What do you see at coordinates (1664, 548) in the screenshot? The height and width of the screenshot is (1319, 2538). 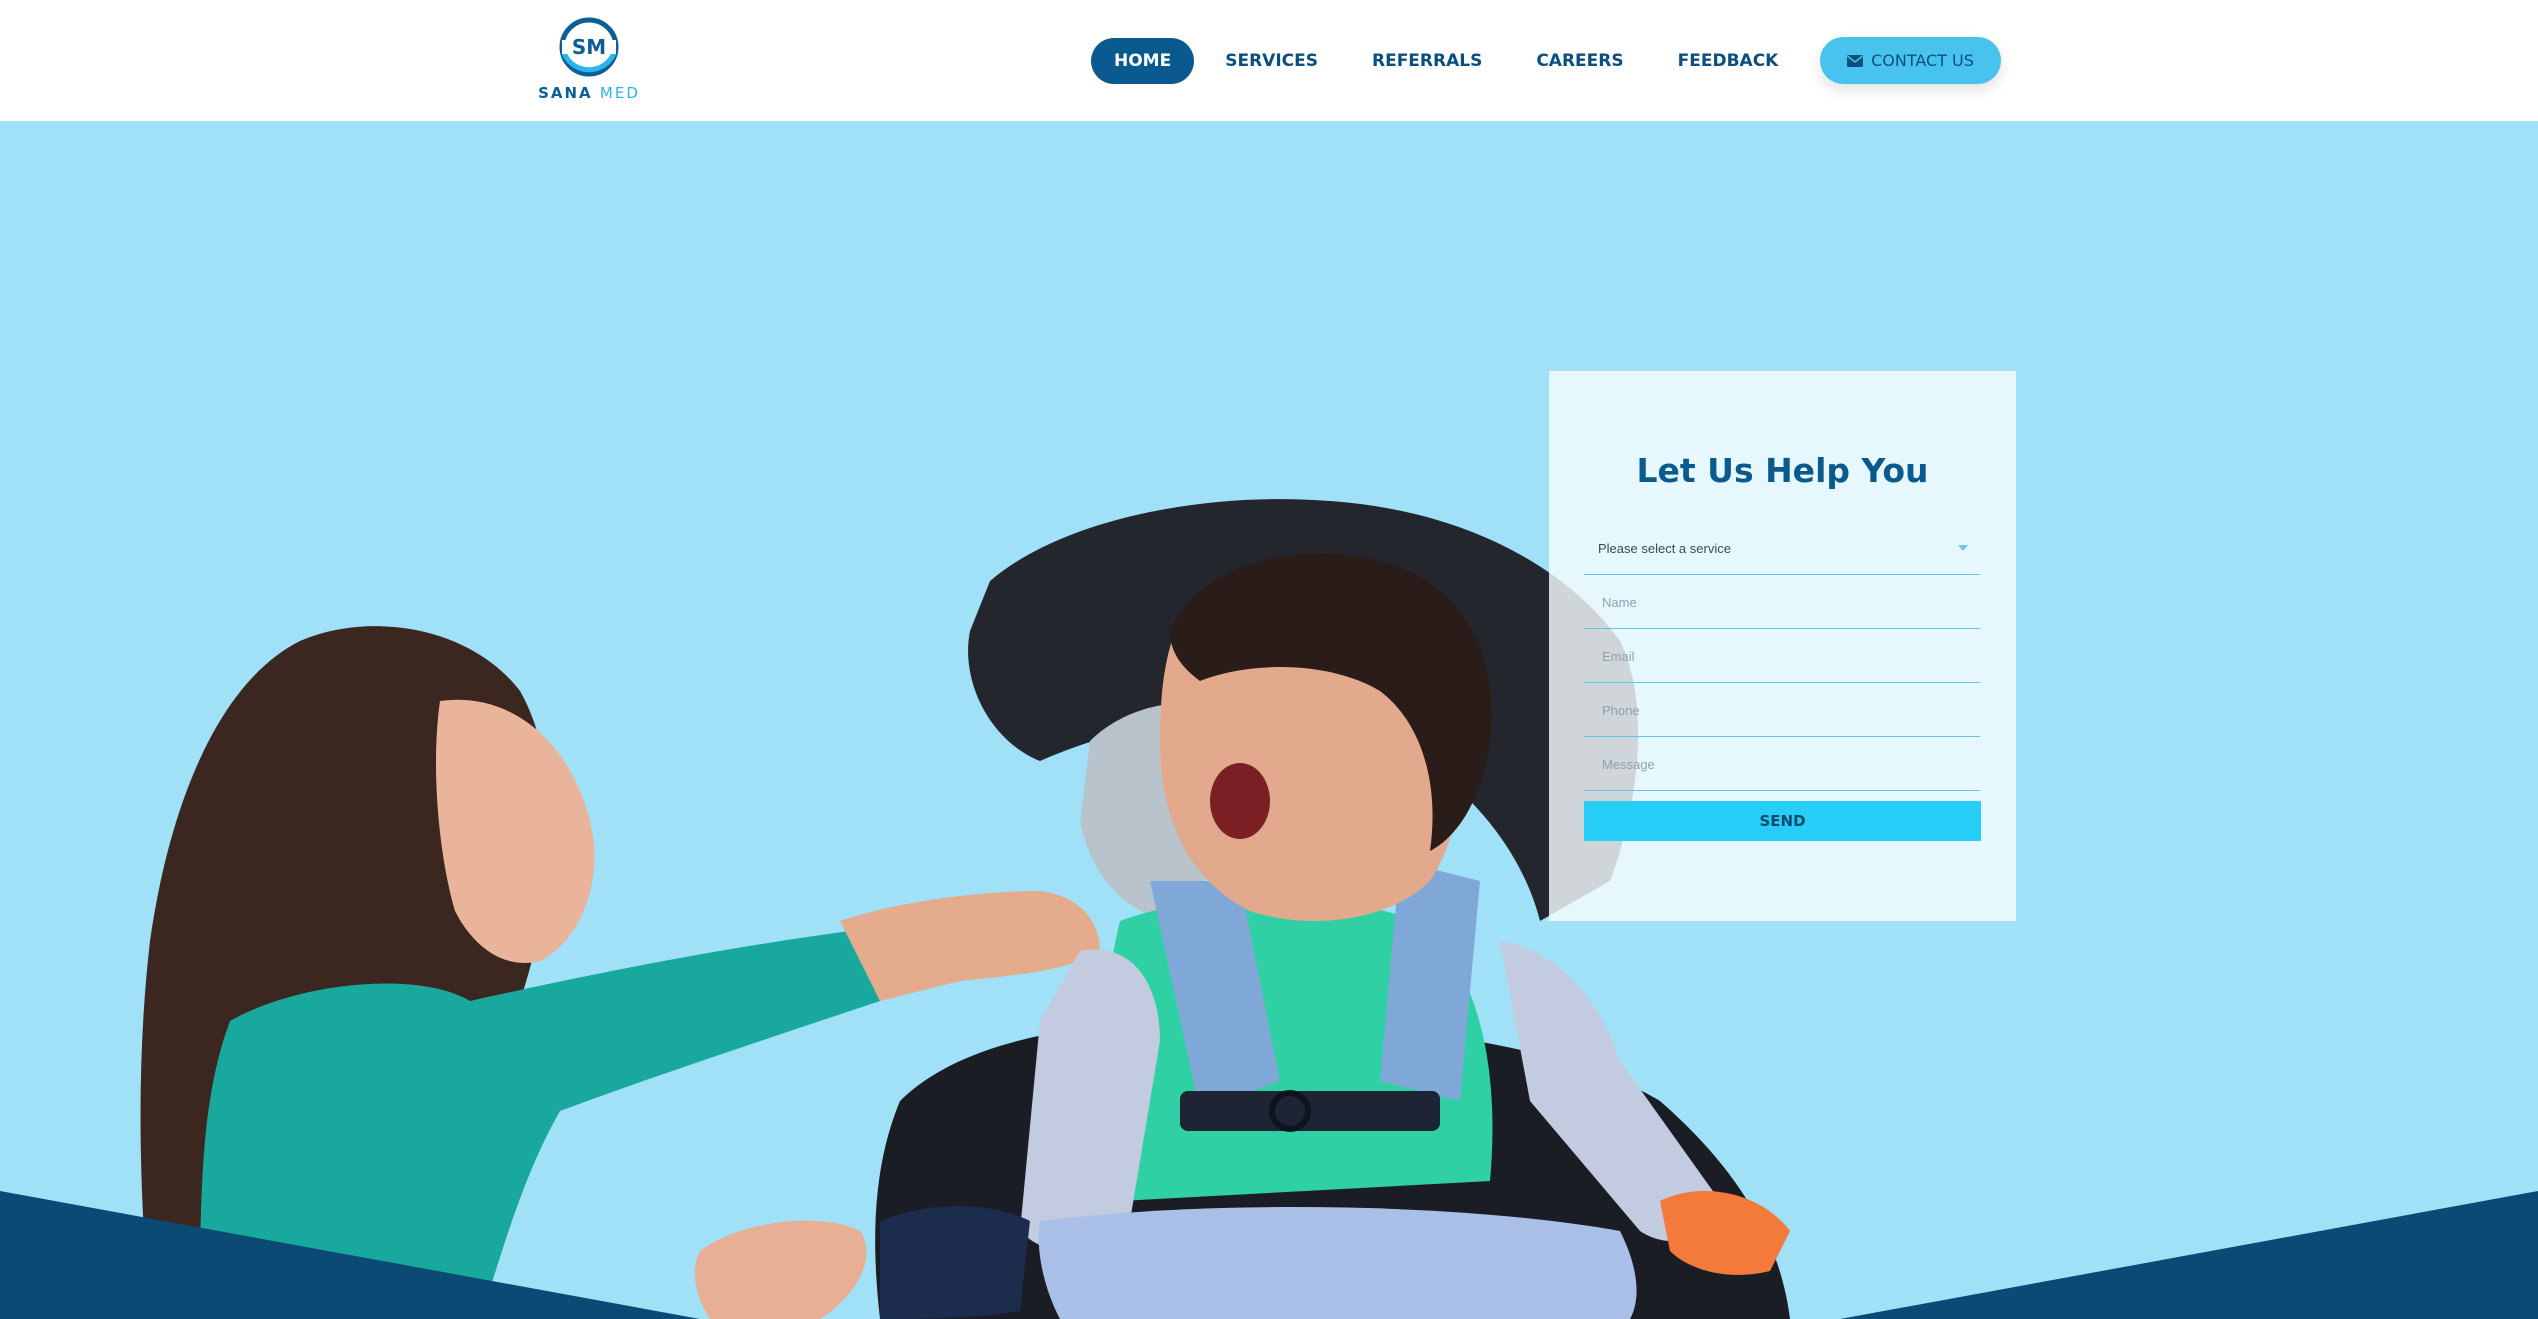 I see `service-select-value: Please select a service` at bounding box center [1664, 548].